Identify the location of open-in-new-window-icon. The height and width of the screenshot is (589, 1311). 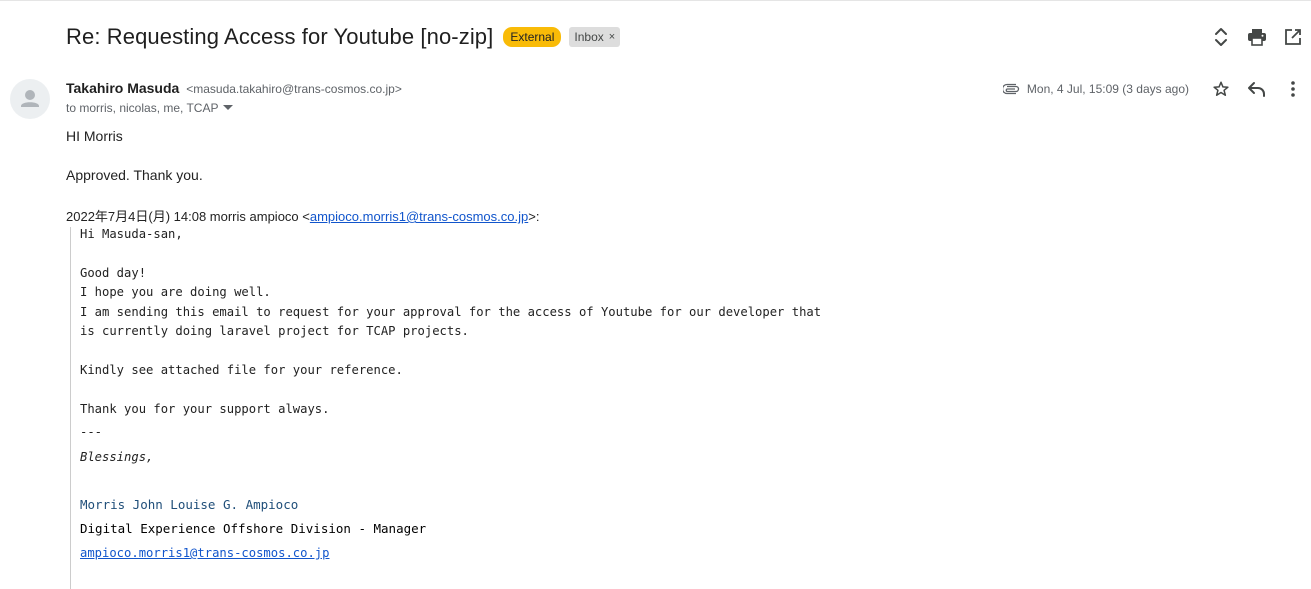
(1293, 37).